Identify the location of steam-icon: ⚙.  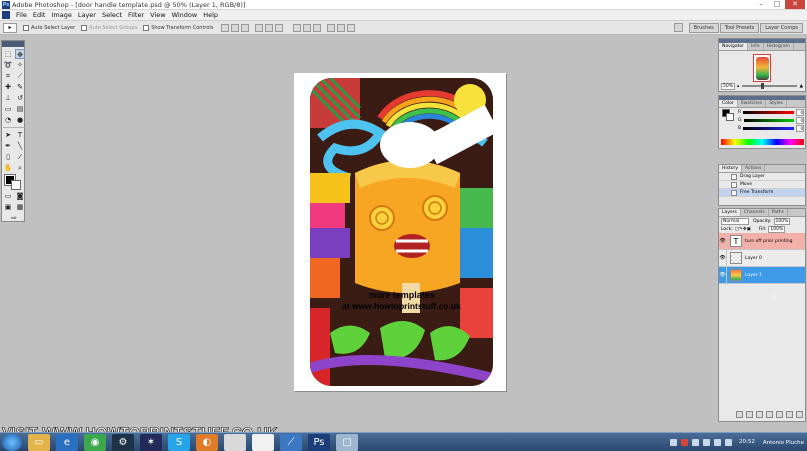
(123, 442).